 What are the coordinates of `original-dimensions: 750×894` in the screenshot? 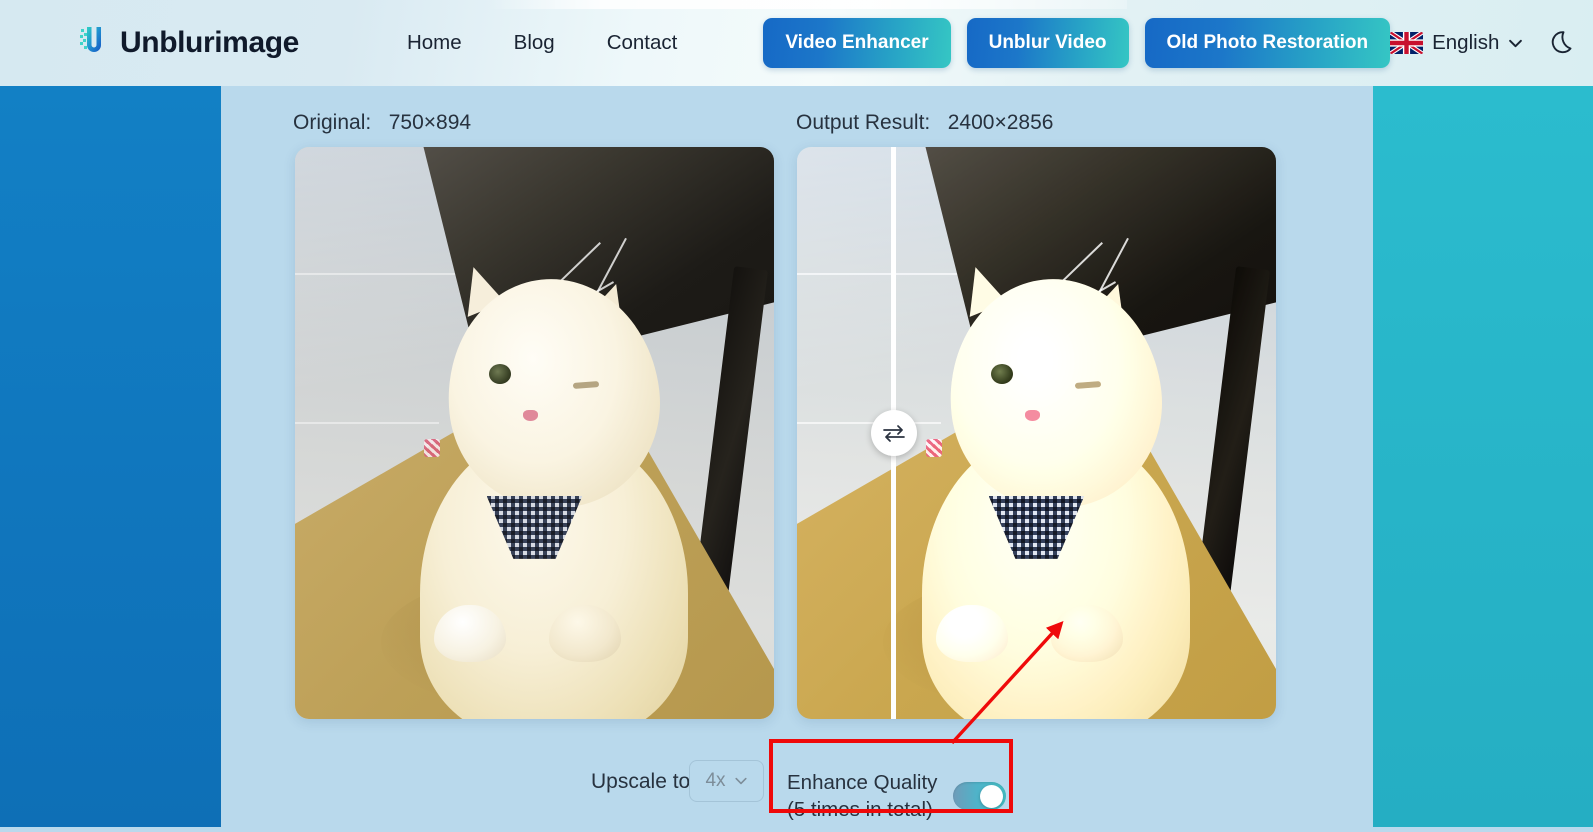 It's located at (430, 122).